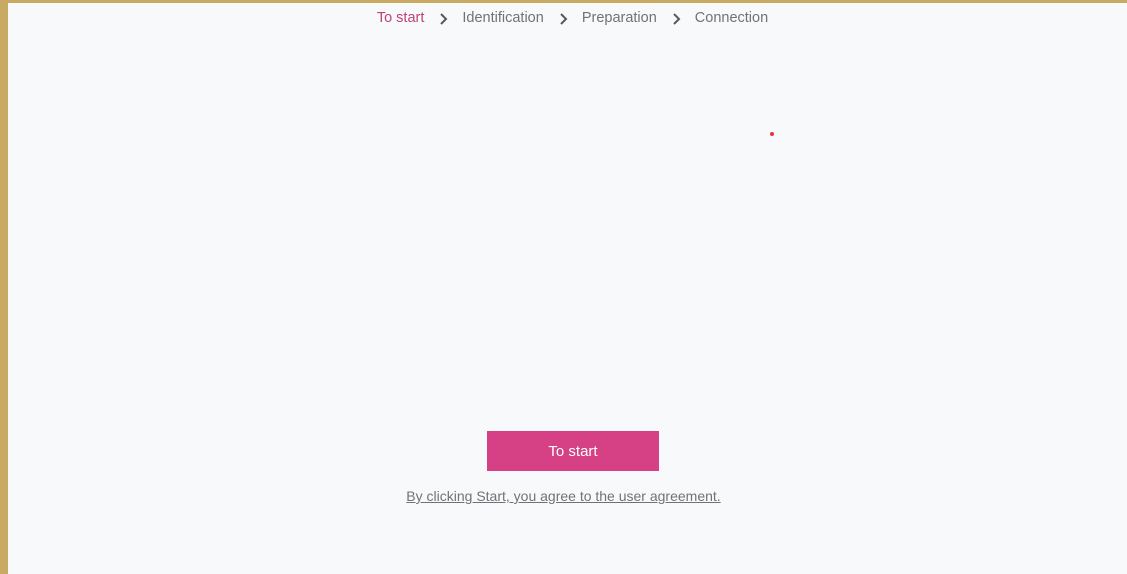 This screenshot has width=1127, height=574. What do you see at coordinates (772, 134) in the screenshot?
I see `red-dot` at bounding box center [772, 134].